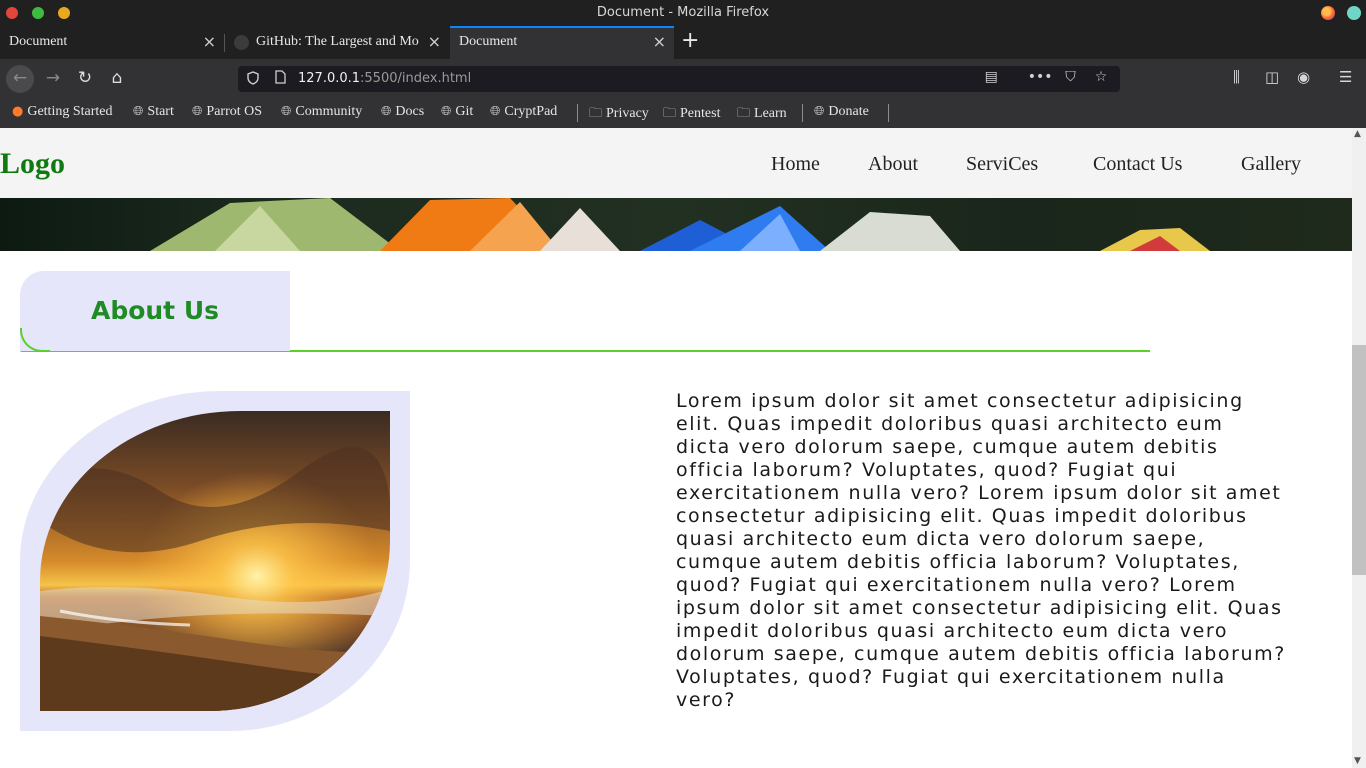  I want to click on tab-document-1: Document ×, so click(112, 42).